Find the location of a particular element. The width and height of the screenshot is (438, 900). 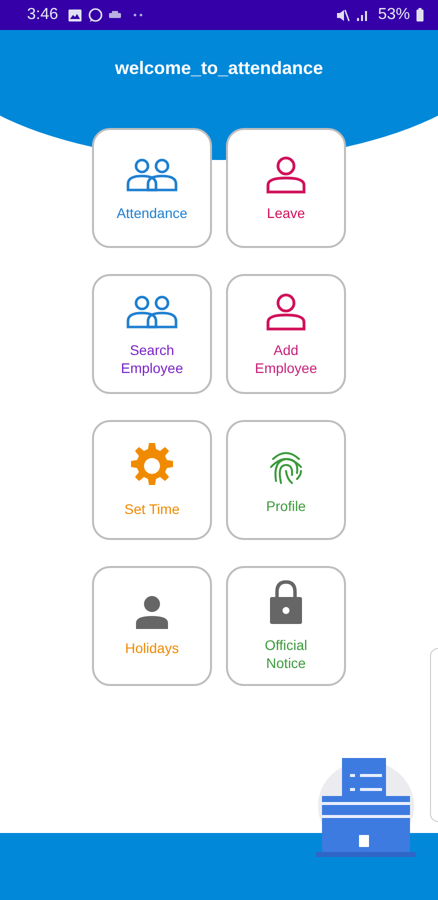

lock-icon is located at coordinates (286, 603).